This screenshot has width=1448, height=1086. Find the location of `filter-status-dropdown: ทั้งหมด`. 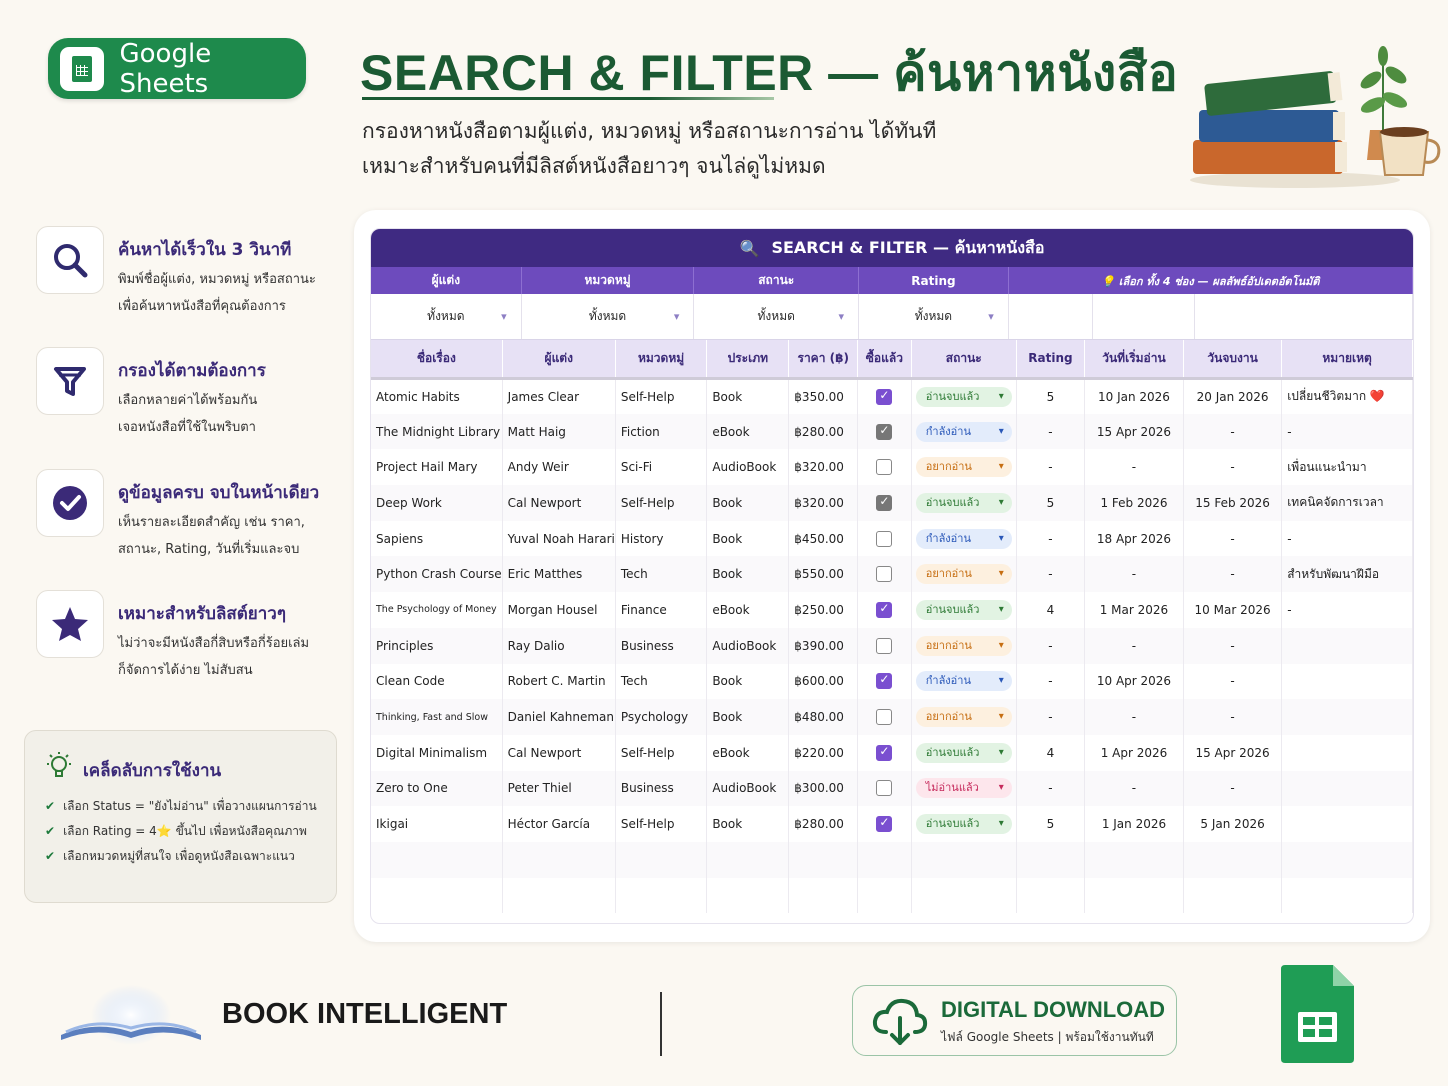

filter-status-dropdown: ทั้งหมด is located at coordinates (777, 316).